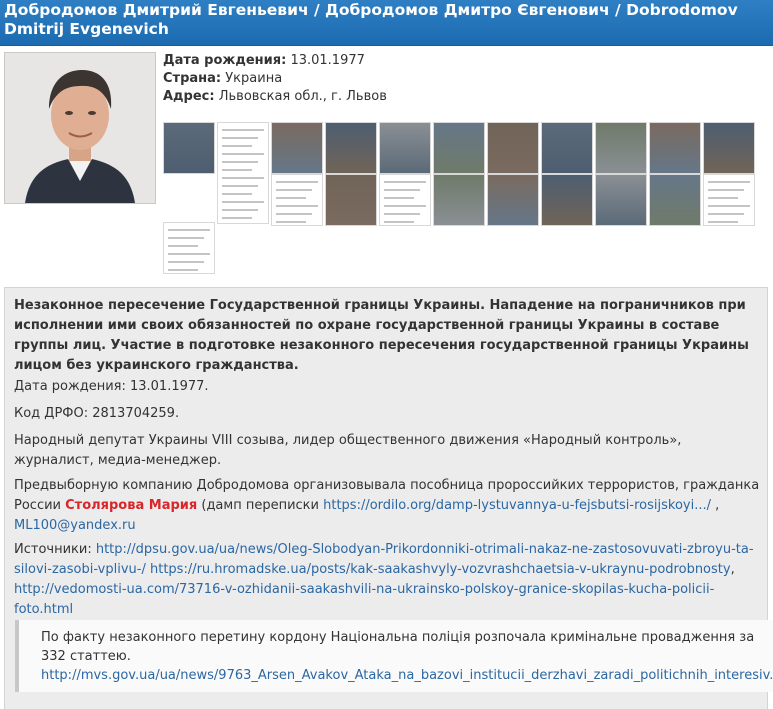 The width and height of the screenshot is (773, 709). Describe the element at coordinates (97, 413) in the screenshot. I see `tax-code-text: Код ДРФО: 2813704259.` at that location.